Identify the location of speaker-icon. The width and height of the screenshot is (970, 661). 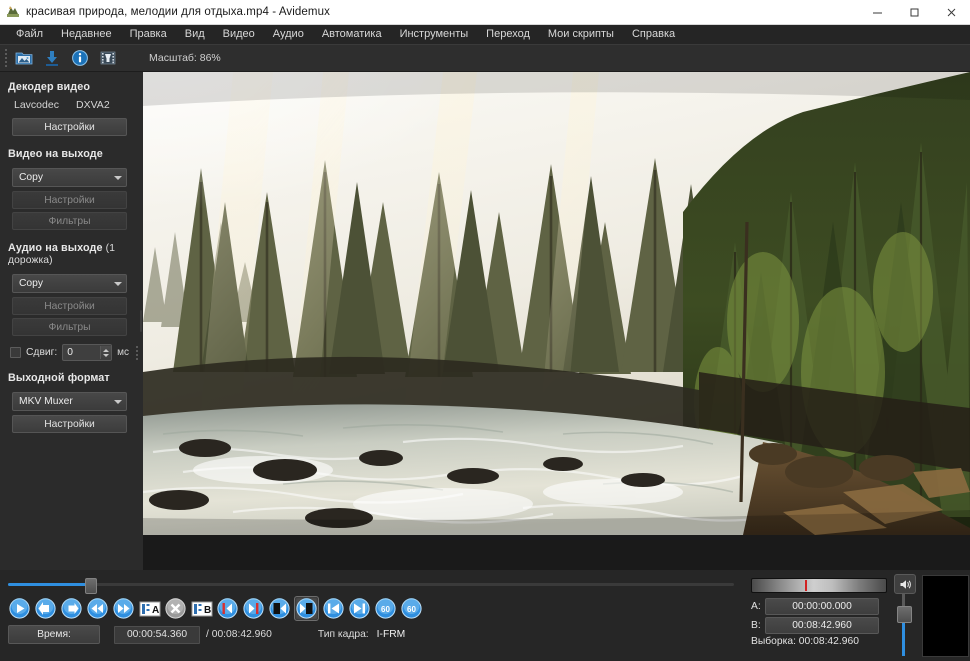
(905, 584).